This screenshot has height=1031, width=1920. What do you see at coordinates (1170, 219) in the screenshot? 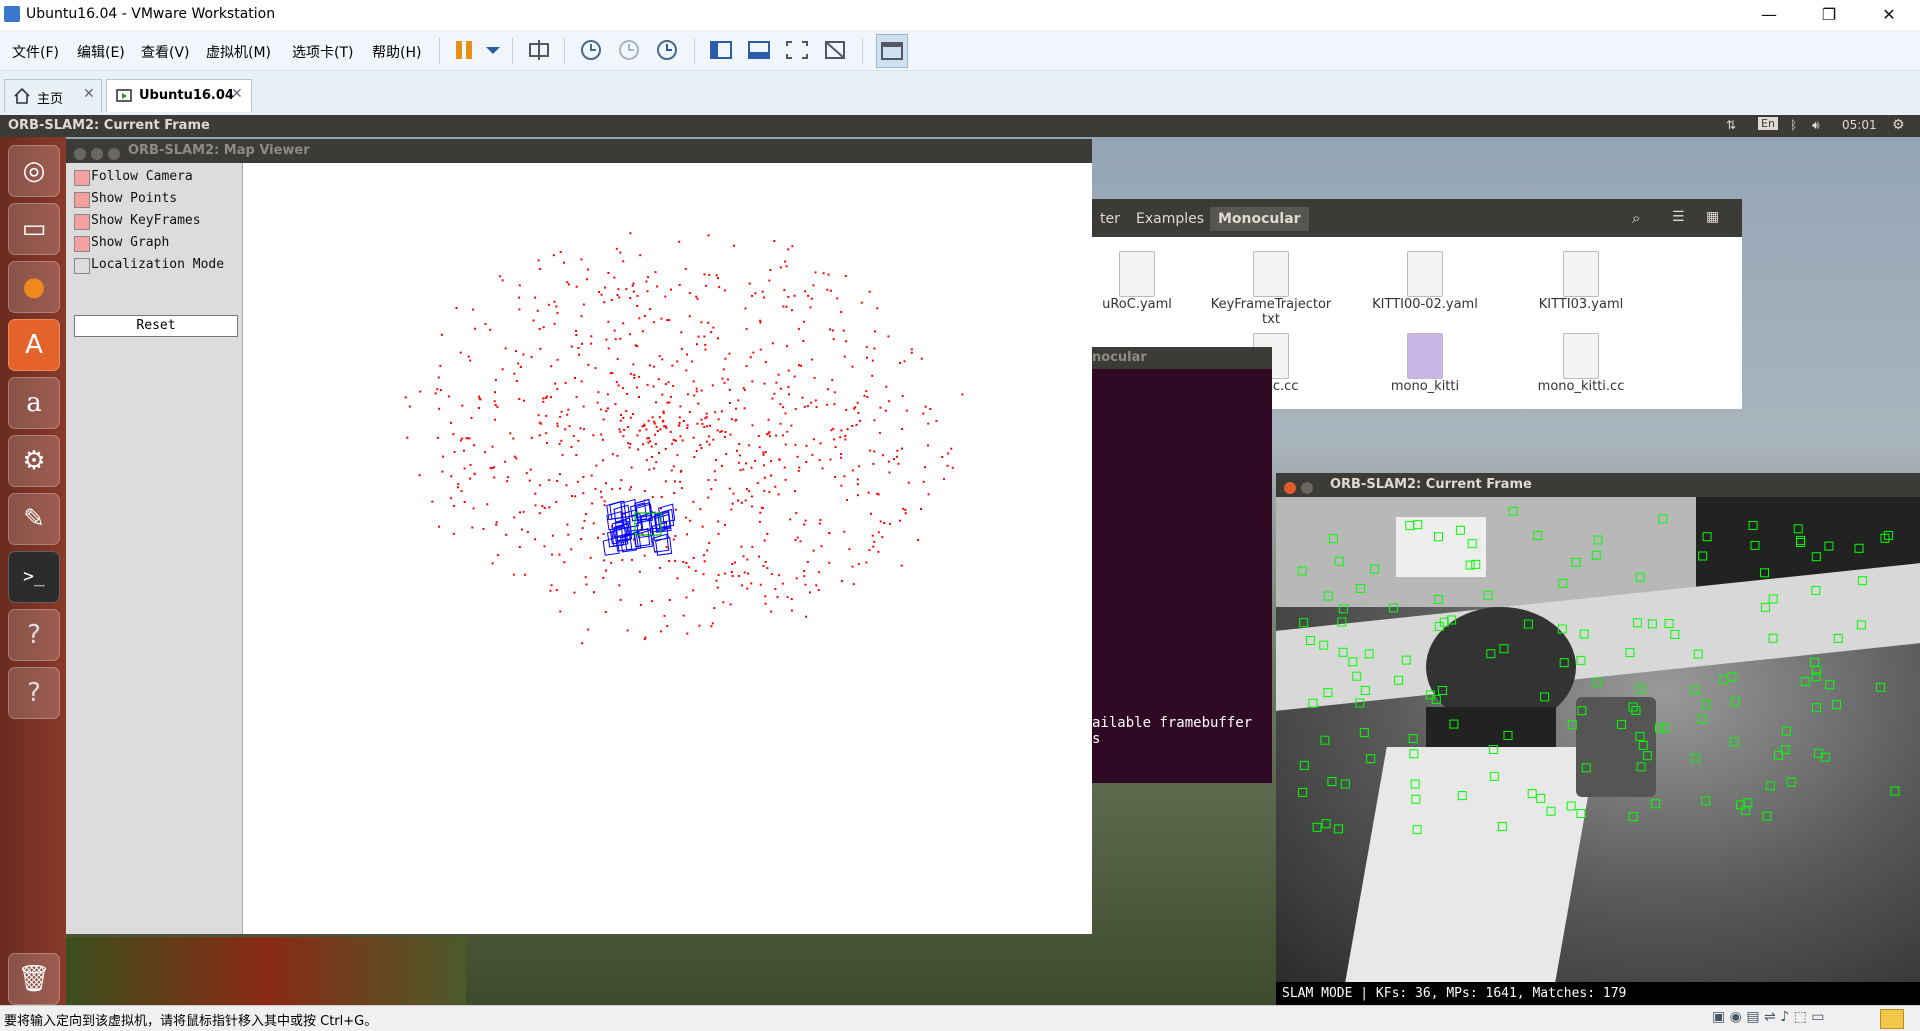
I see `breadcrumb-item: Examples` at bounding box center [1170, 219].